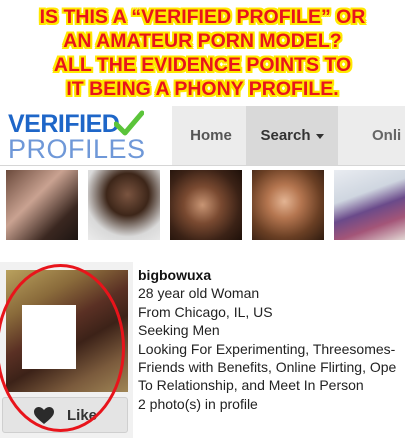 Image resolution: width=405 pixels, height=438 pixels. What do you see at coordinates (81, 415) in the screenshot?
I see `like-label: Like` at bounding box center [81, 415].